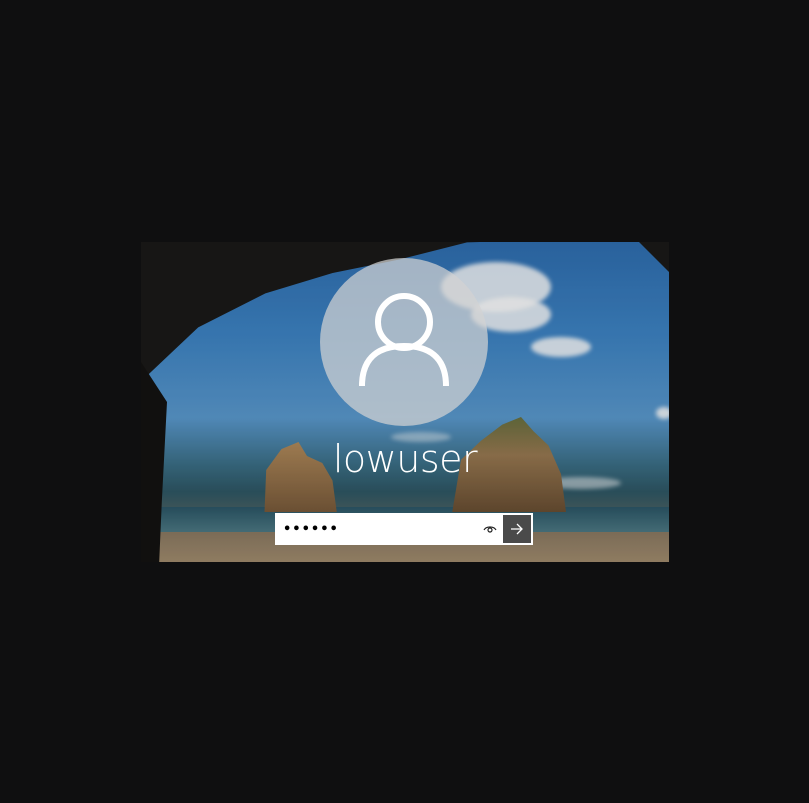 The height and width of the screenshot is (803, 809). I want to click on user-icon, so click(404, 340).